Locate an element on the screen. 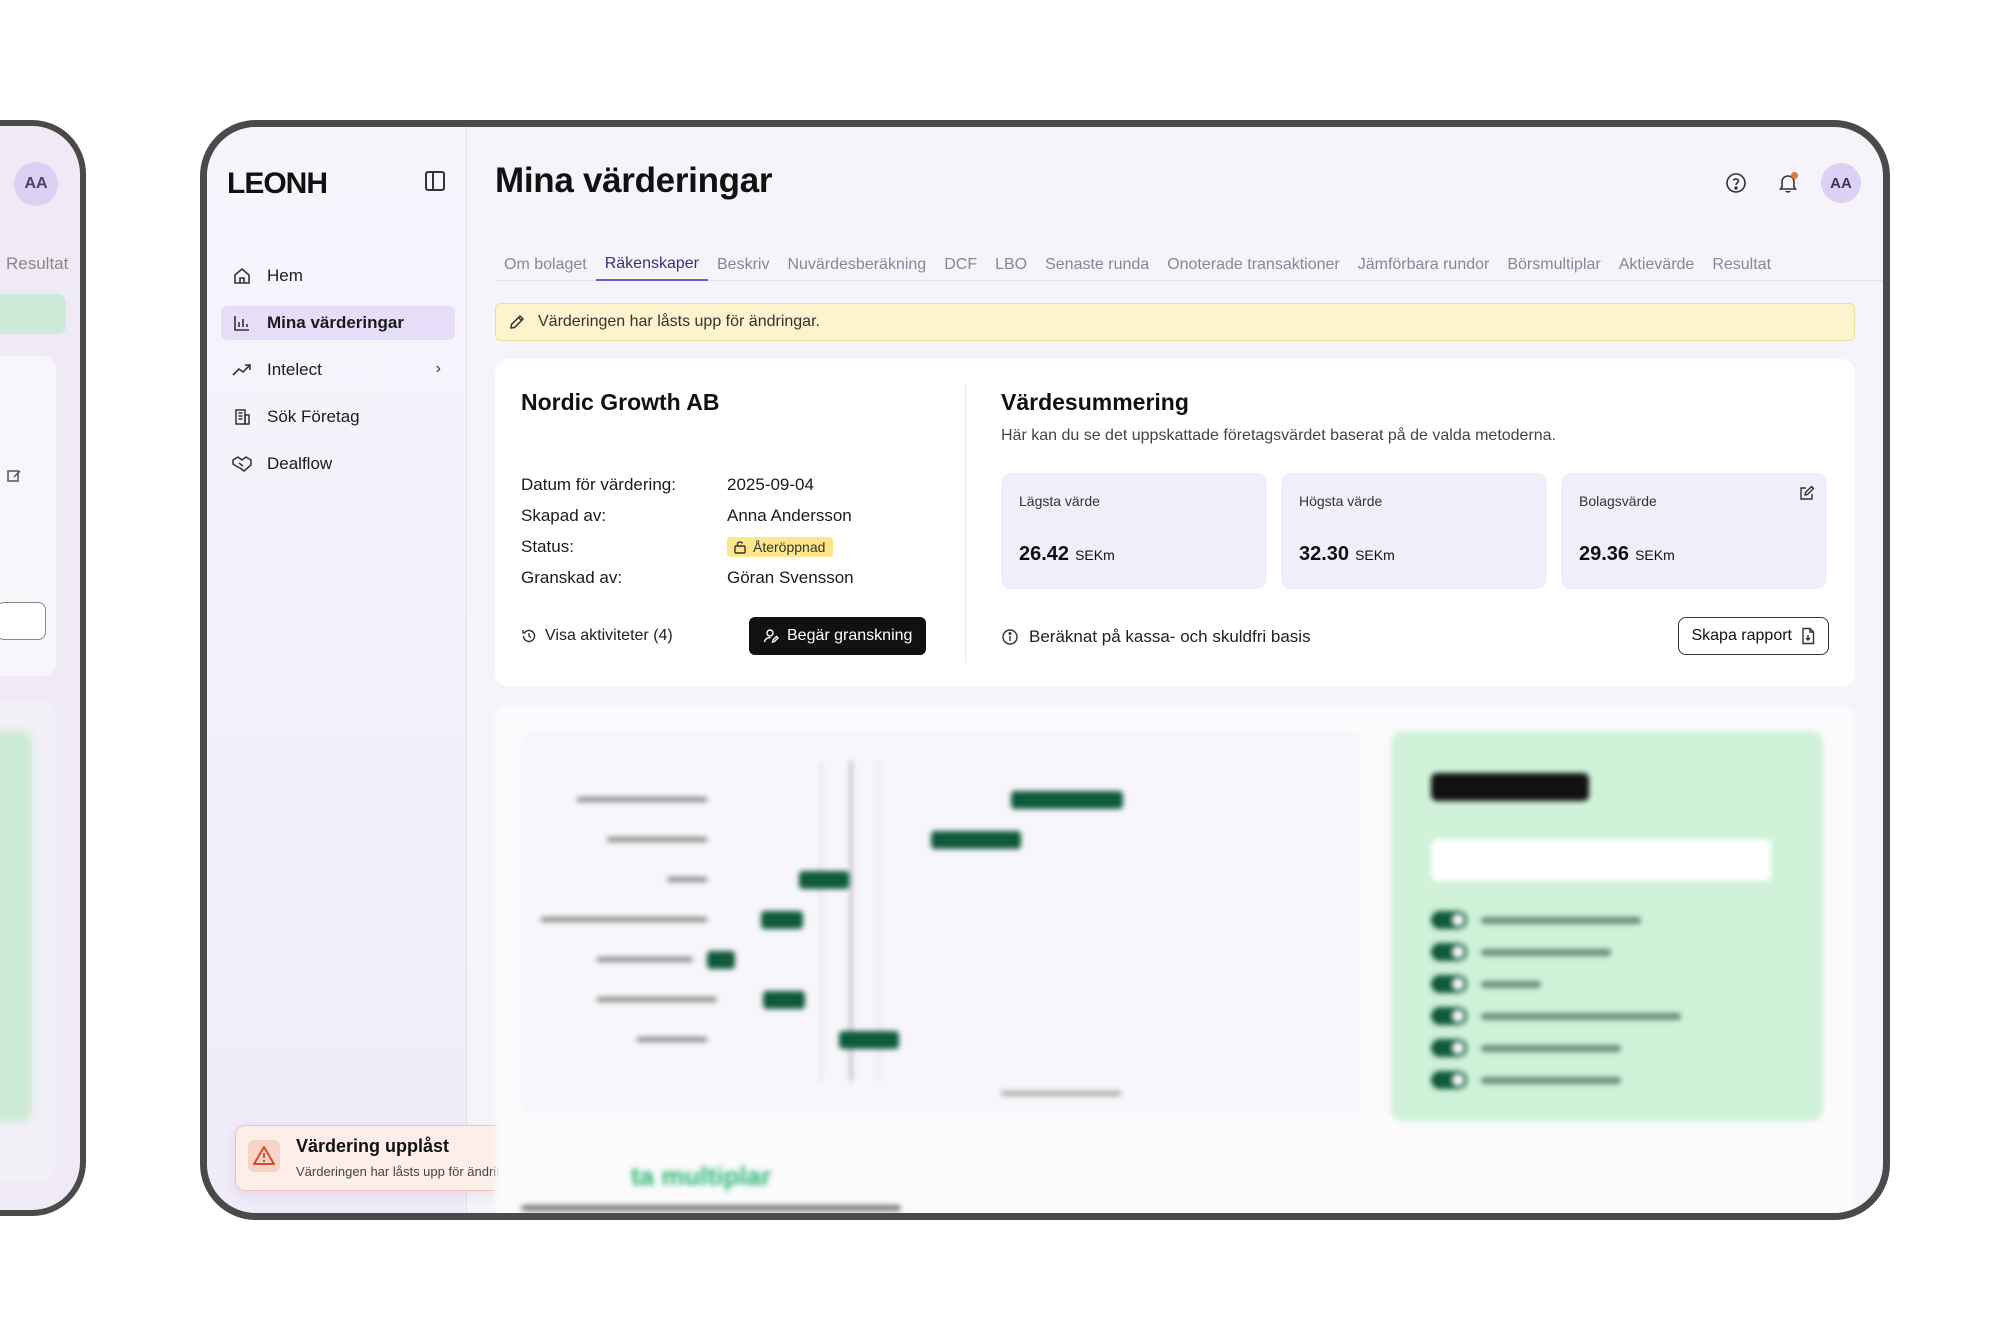 The width and height of the screenshot is (2000, 1334). tab-rakenskaper: Räkenskaper is located at coordinates (651, 265).